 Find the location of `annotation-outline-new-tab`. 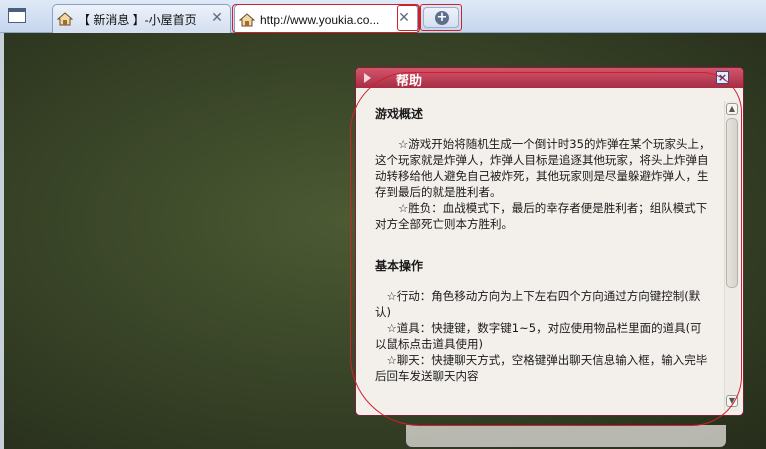

annotation-outline-new-tab is located at coordinates (441, 17).